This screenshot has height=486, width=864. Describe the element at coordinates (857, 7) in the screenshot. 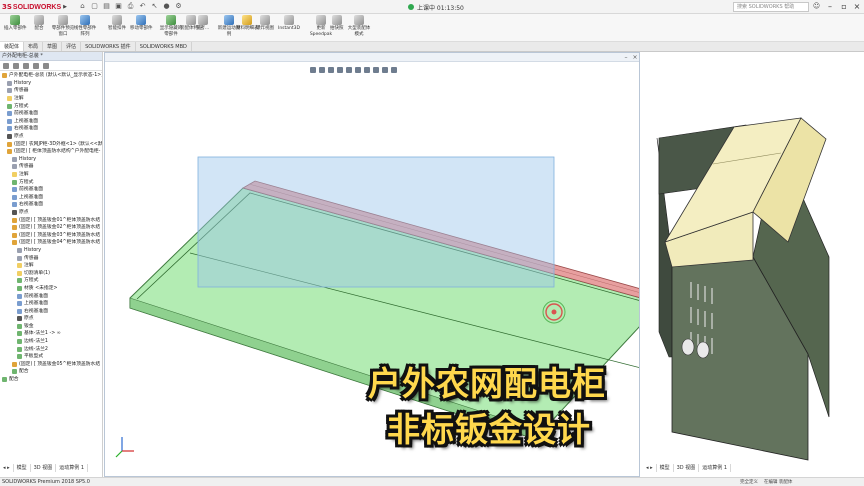

I see `close-icon: ×` at that location.